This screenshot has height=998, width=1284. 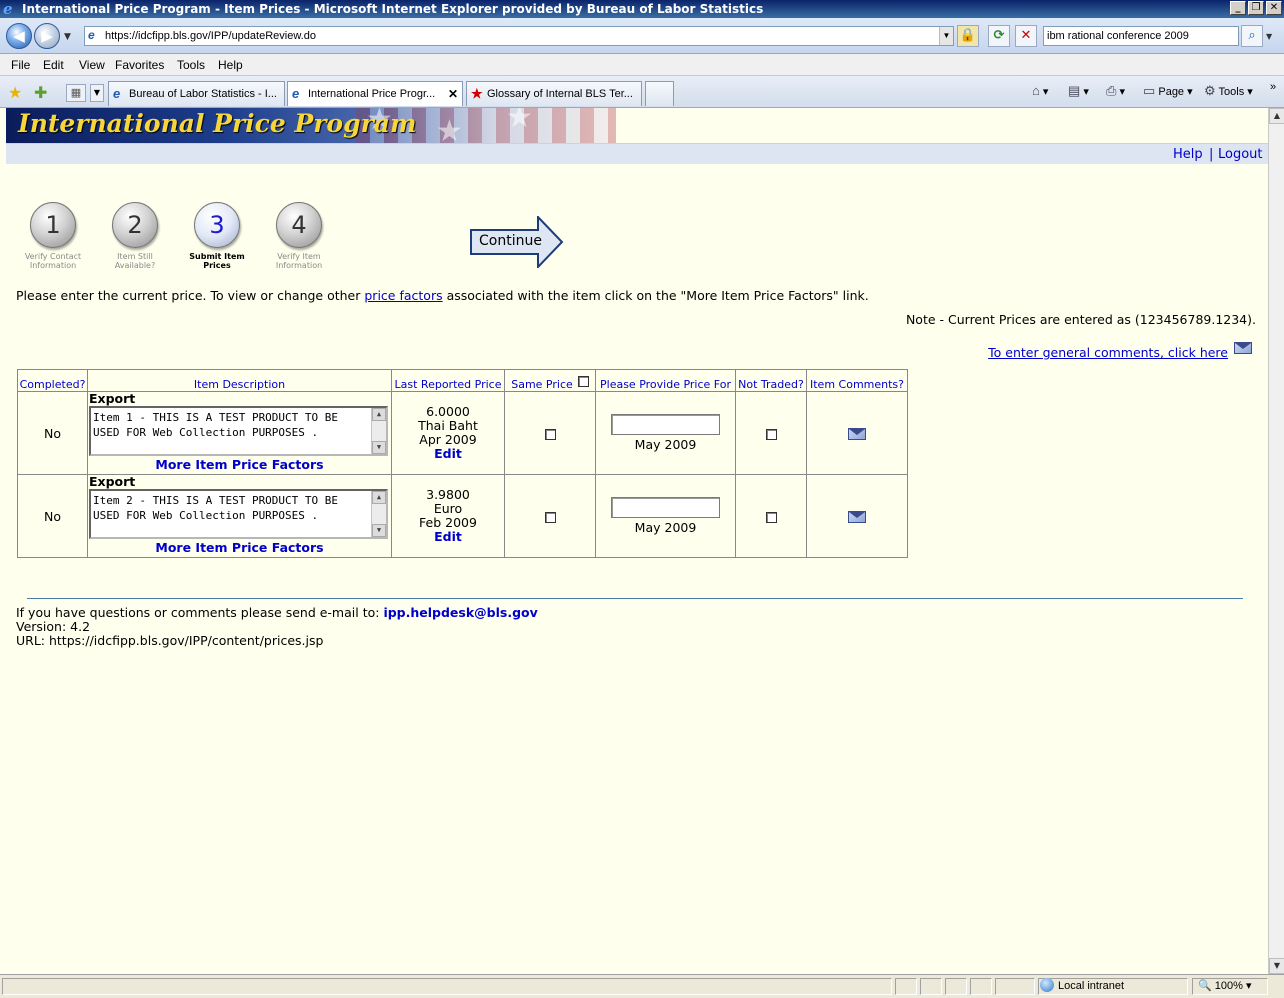 I want to click on provide-price-cell: May 2009, so click(x=665, y=516).